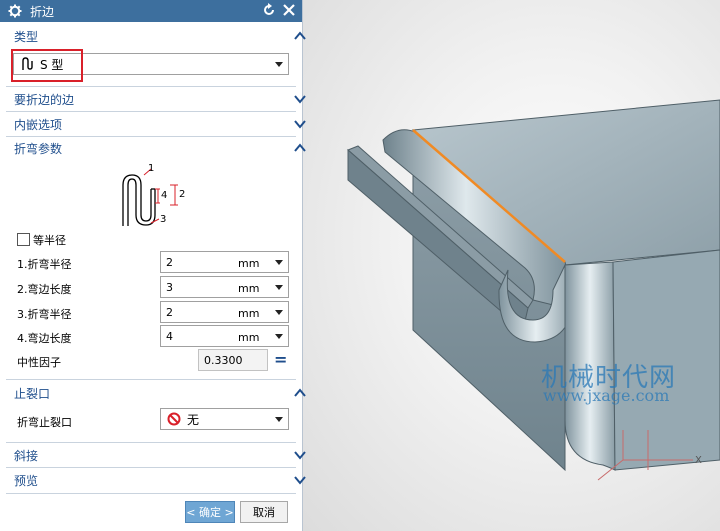 This screenshot has height=531, width=720. What do you see at coordinates (26, 36) in the screenshot?
I see `section-type-label: 类型` at bounding box center [26, 36].